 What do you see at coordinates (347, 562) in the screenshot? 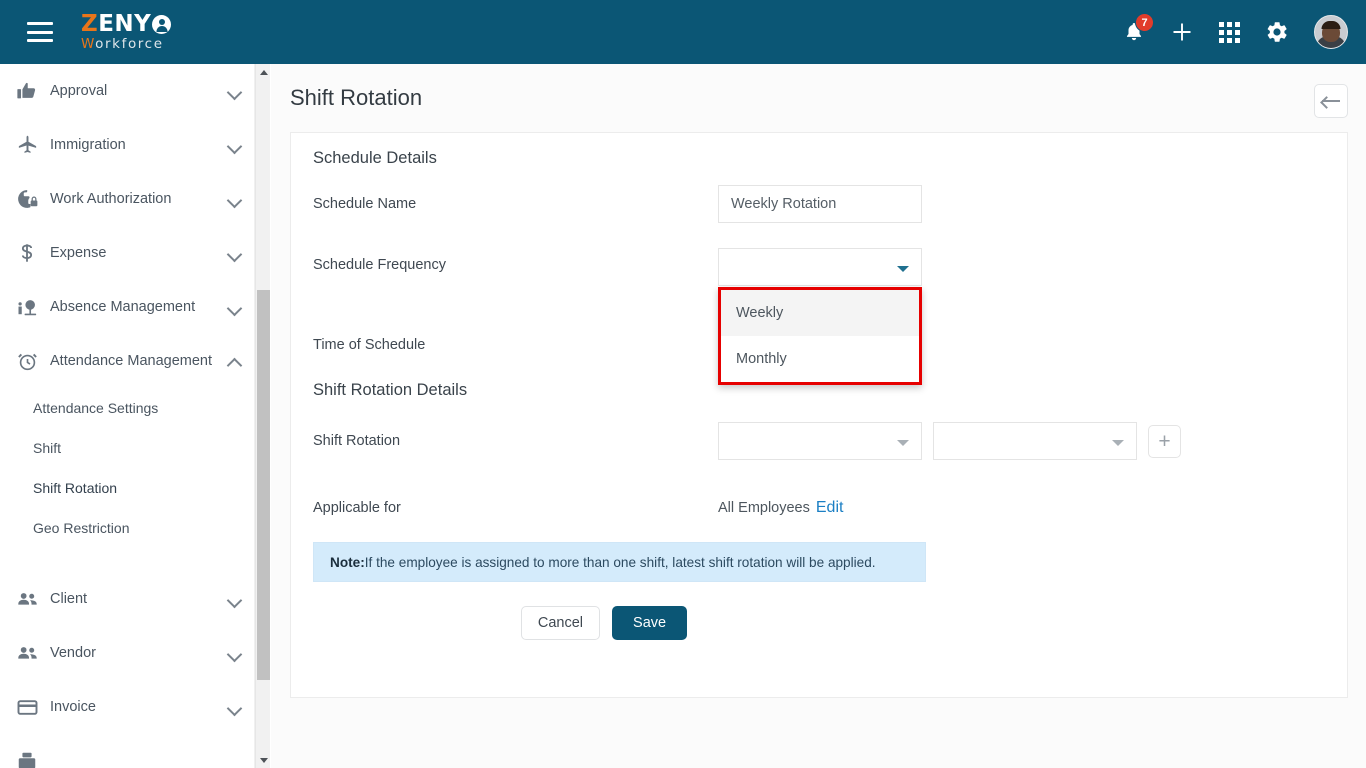
I see `note-prefix: Note:` at bounding box center [347, 562].